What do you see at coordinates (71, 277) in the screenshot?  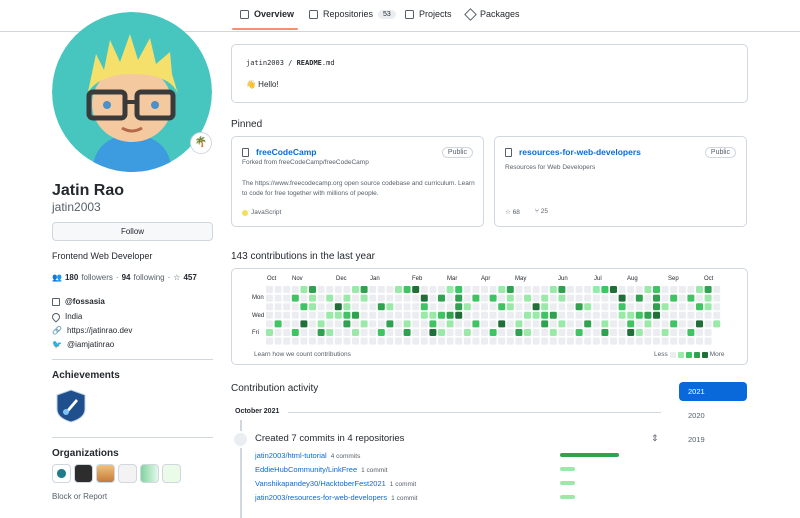 I see `followers-count: 180` at bounding box center [71, 277].